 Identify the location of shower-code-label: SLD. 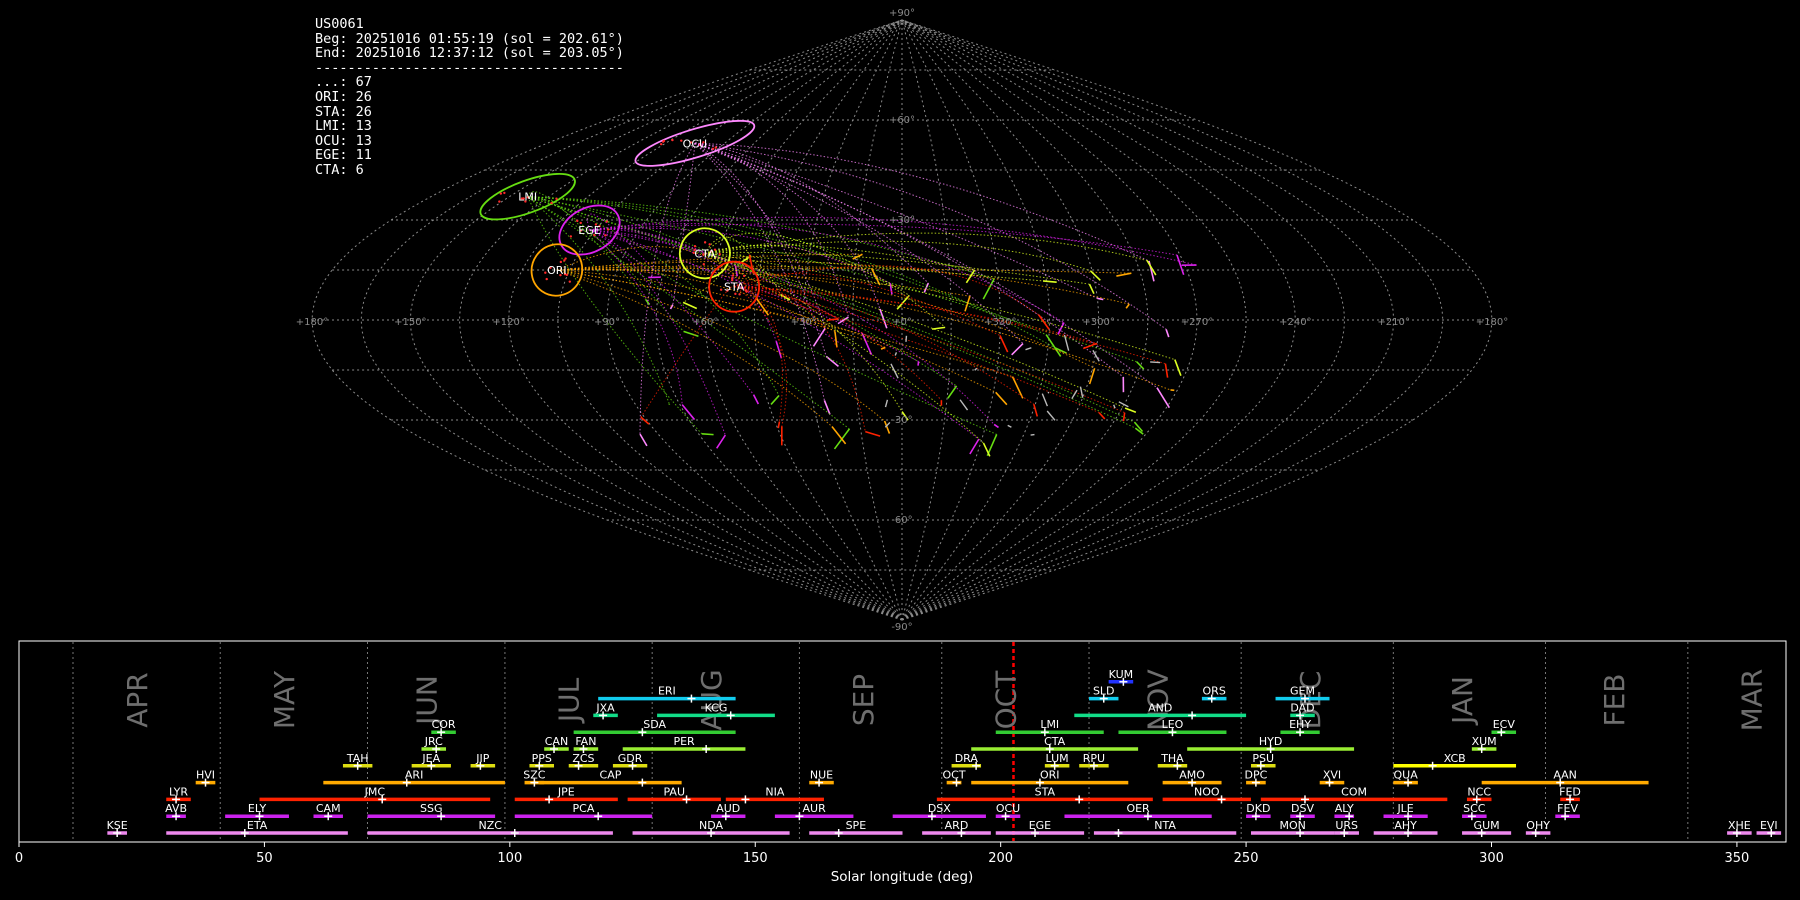
(1104, 691).